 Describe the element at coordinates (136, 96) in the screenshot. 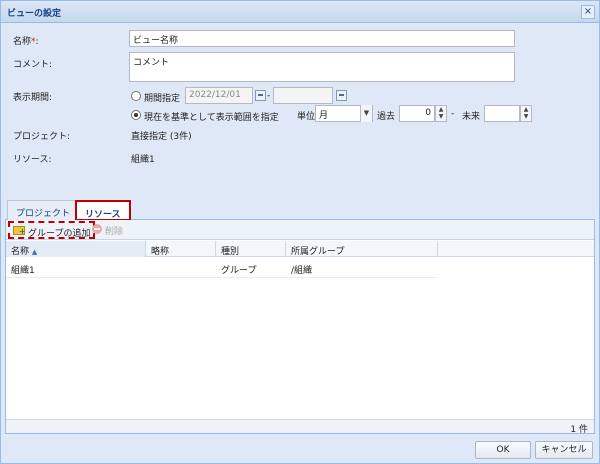

I see `period-range-radio` at that location.